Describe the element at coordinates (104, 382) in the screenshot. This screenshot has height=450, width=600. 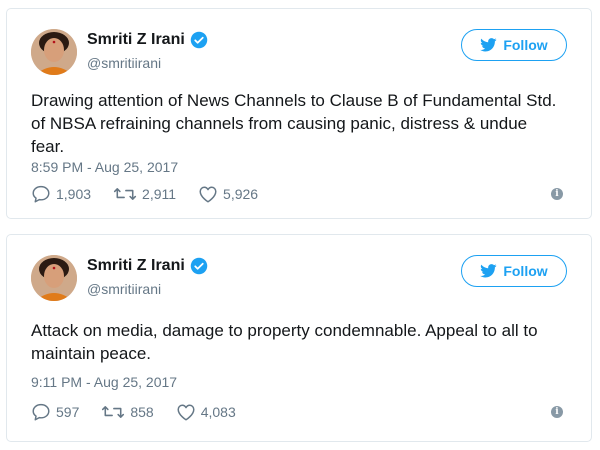
I see `tweet-timestamp: 9:11 PM - Aug 25, 2017` at that location.